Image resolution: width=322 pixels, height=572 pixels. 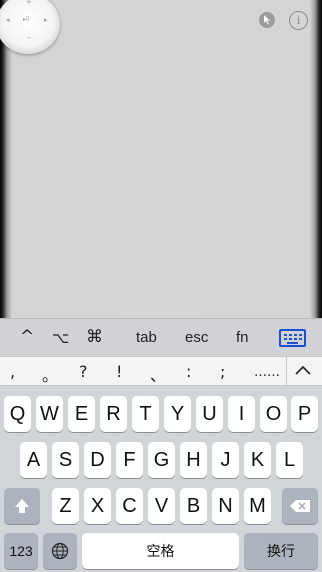 I want to click on key-t: T, so click(x=145, y=414).